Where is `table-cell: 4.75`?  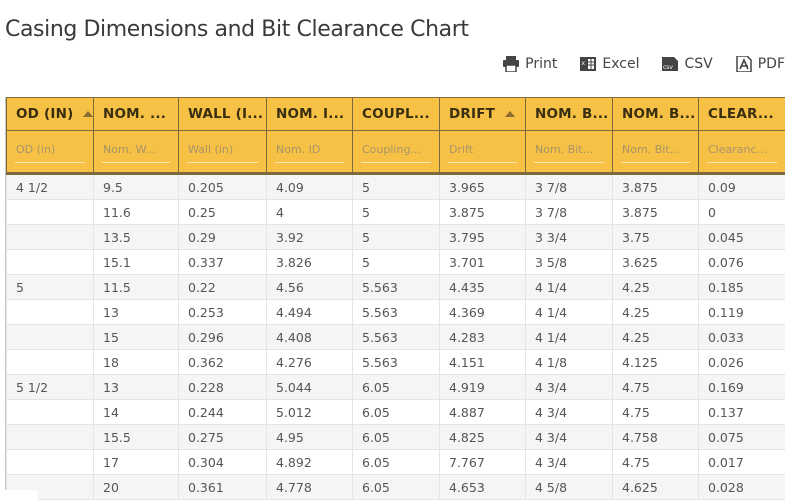 table-cell: 4.75 is located at coordinates (655, 462).